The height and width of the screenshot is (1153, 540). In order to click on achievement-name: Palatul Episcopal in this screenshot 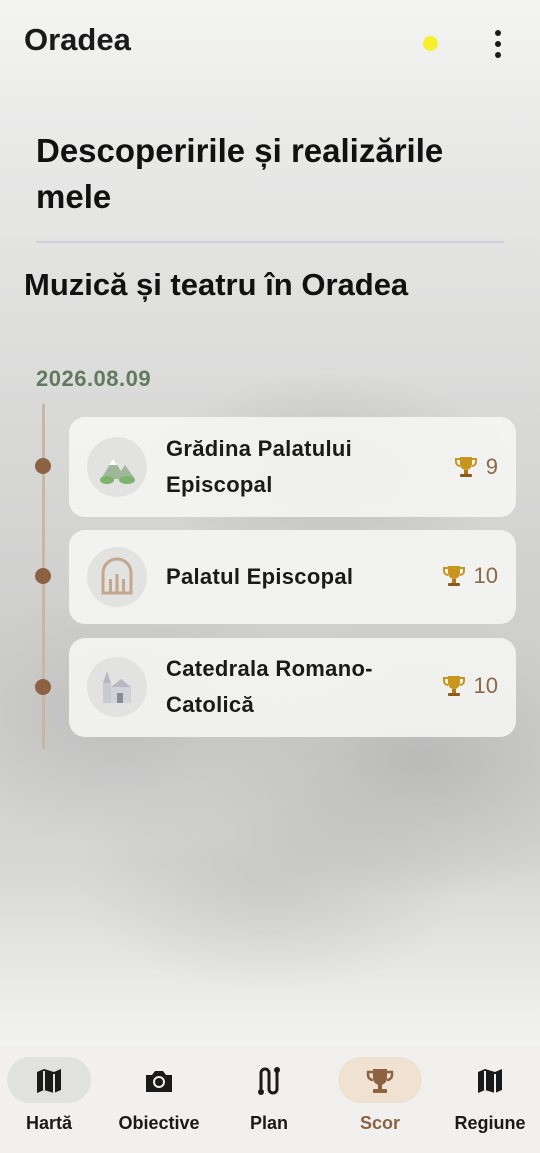, I will do `click(260, 576)`.